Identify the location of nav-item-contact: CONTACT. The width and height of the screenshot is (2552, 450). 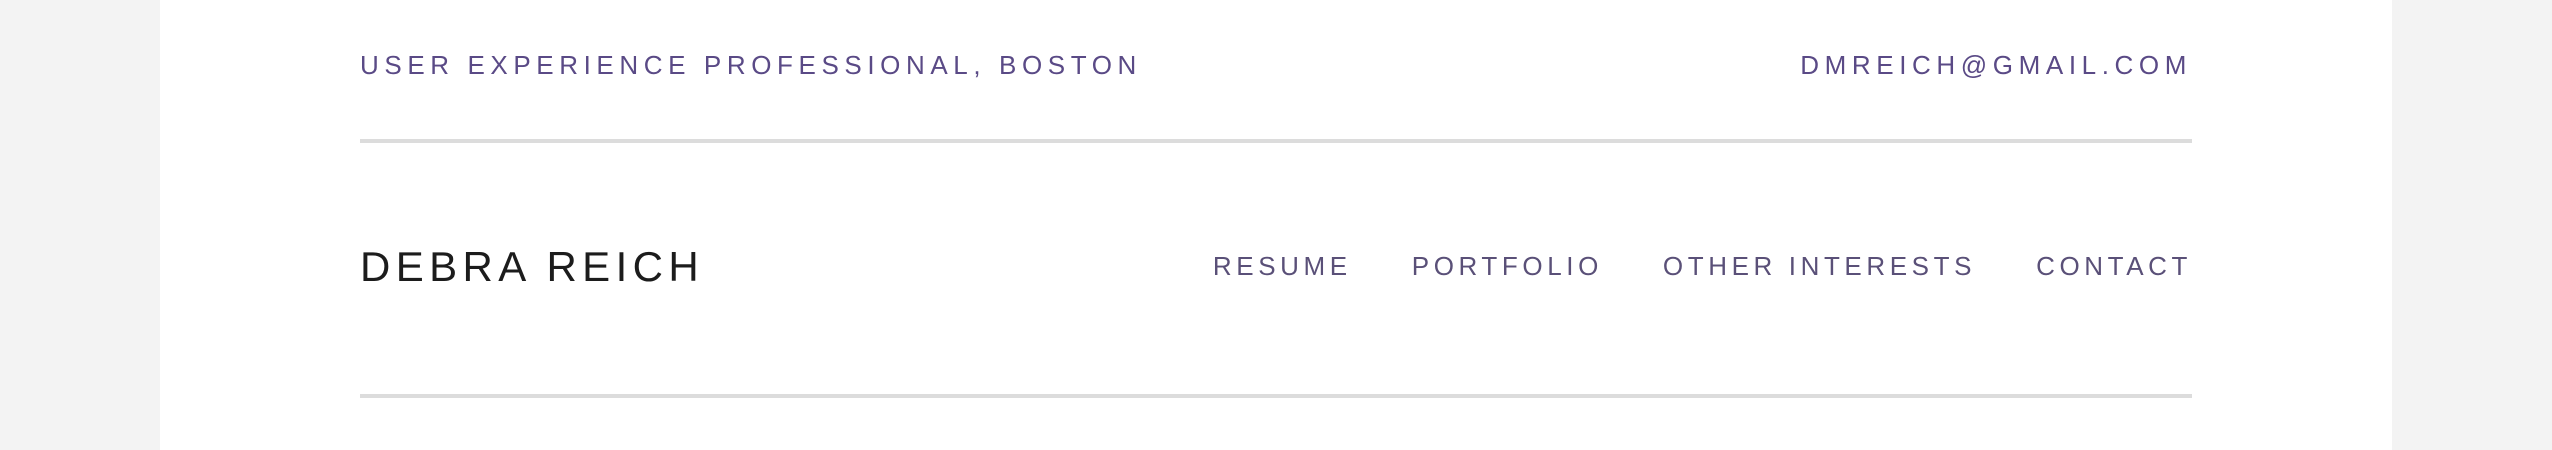
(2114, 266).